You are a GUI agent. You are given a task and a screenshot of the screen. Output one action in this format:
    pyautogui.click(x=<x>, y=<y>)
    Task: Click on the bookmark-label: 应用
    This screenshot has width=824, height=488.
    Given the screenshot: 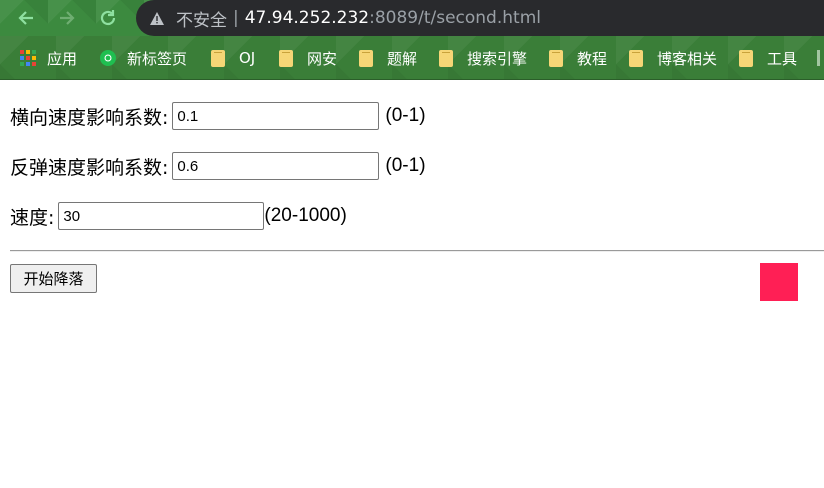 What is the action you would take?
    pyautogui.click(x=62, y=58)
    